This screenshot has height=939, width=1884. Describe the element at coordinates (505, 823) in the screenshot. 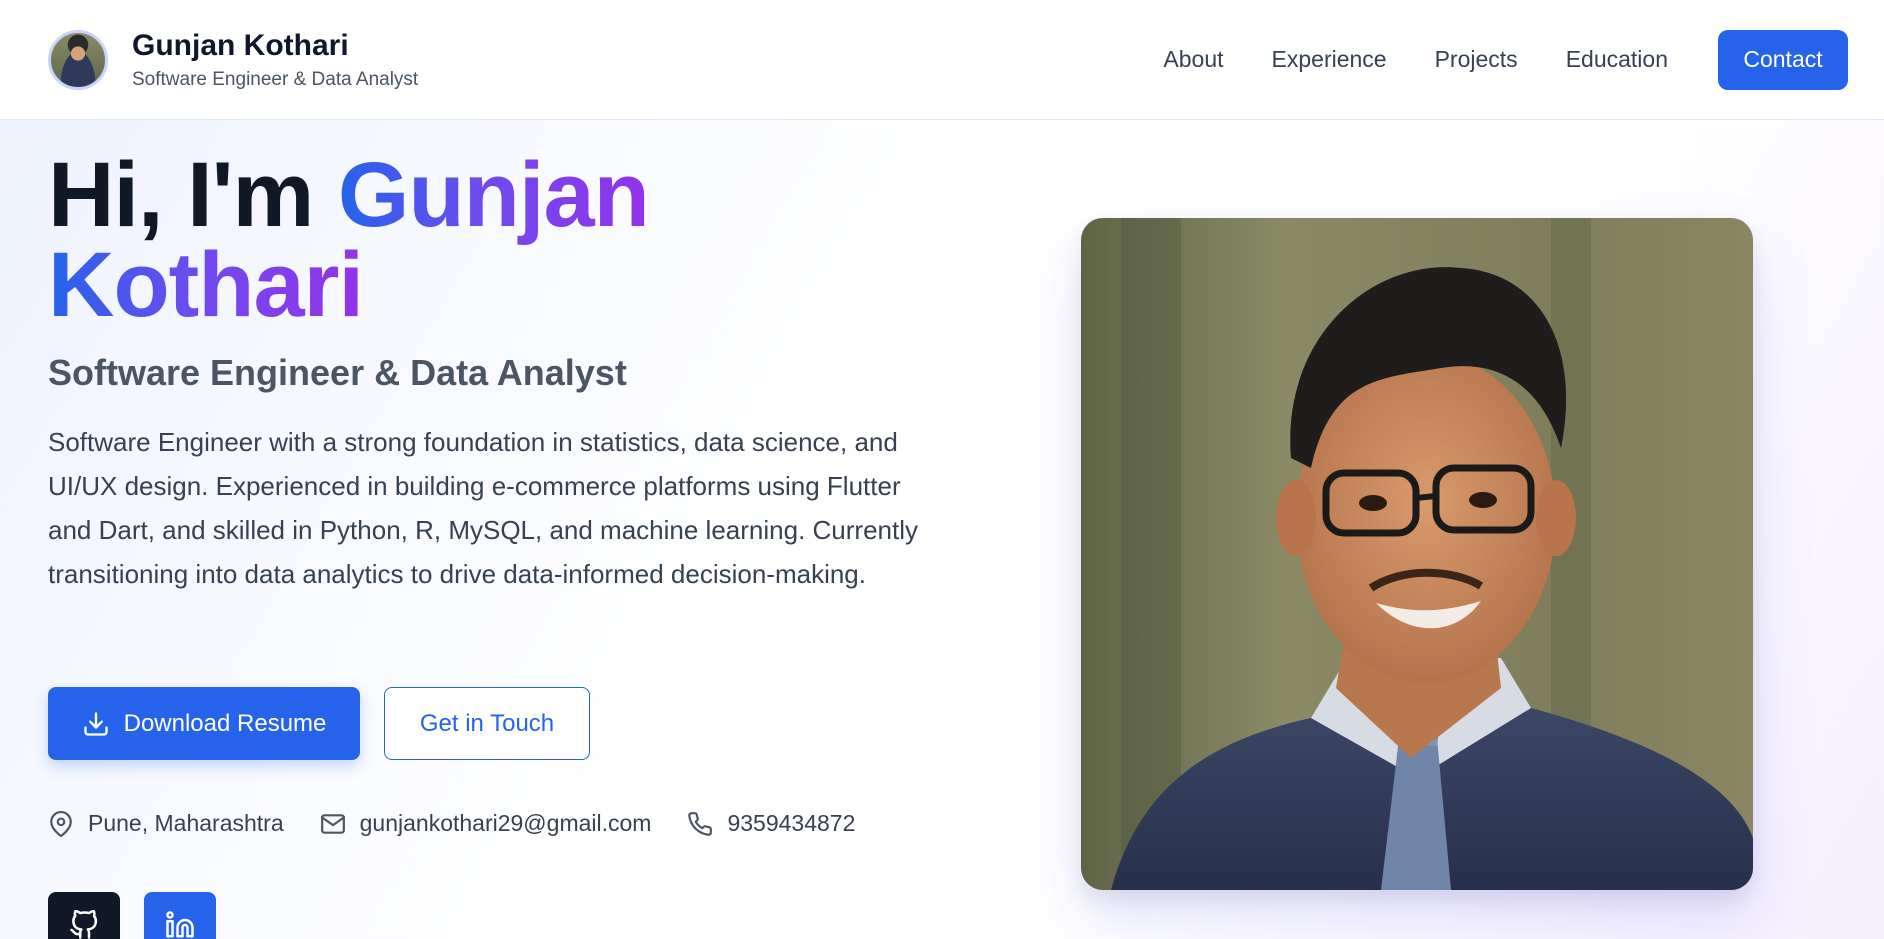

I see `email-text: gunjankothari29@gmail.com` at that location.